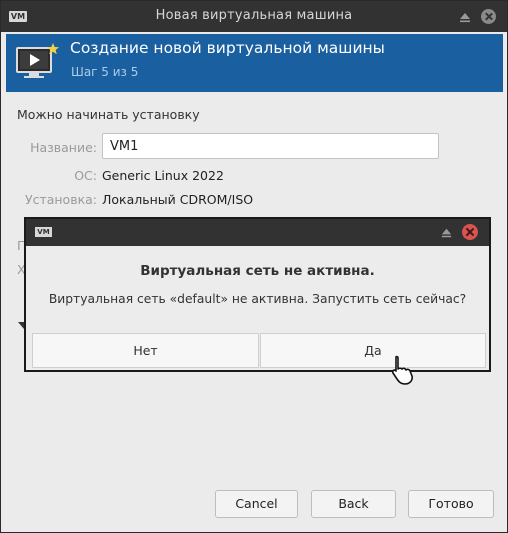 The width and height of the screenshot is (508, 533). I want to click on window-titlebar: VM Новая виртуальная машина, so click(254, 16).